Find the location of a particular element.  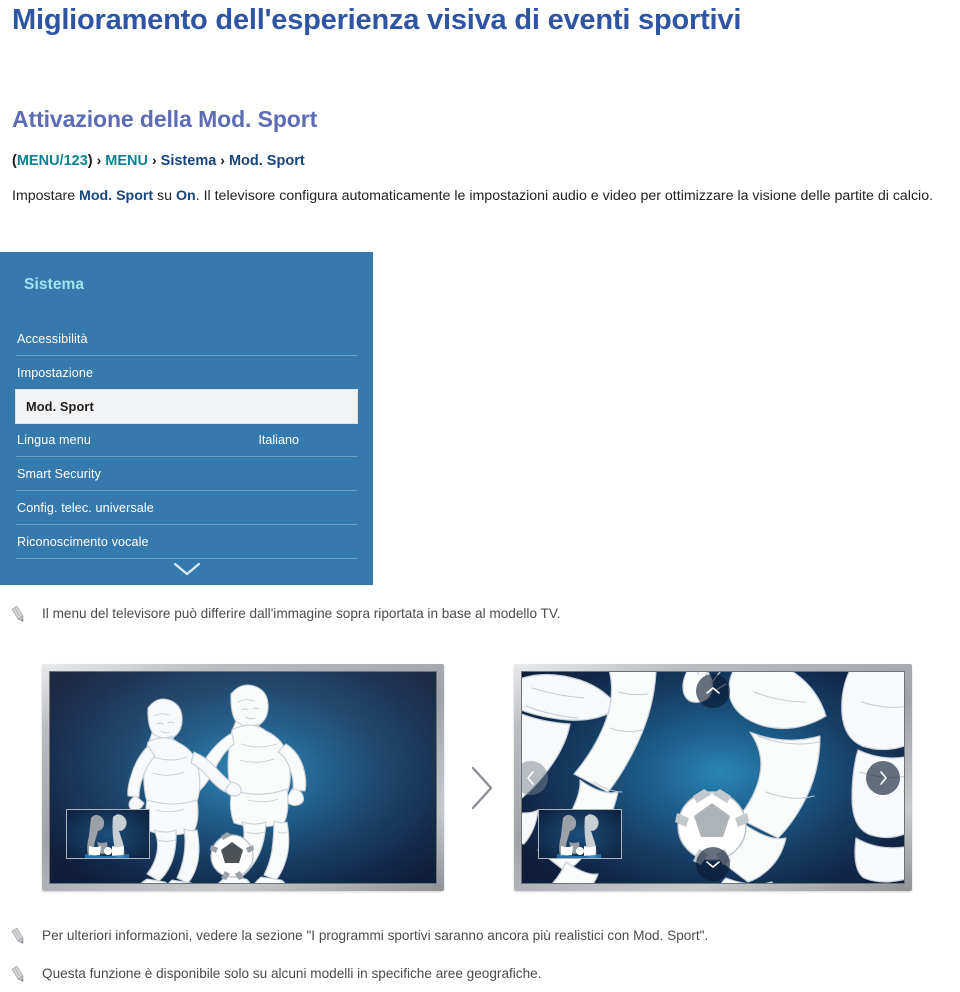

menu-item-label: Smart Security is located at coordinates (59, 473).